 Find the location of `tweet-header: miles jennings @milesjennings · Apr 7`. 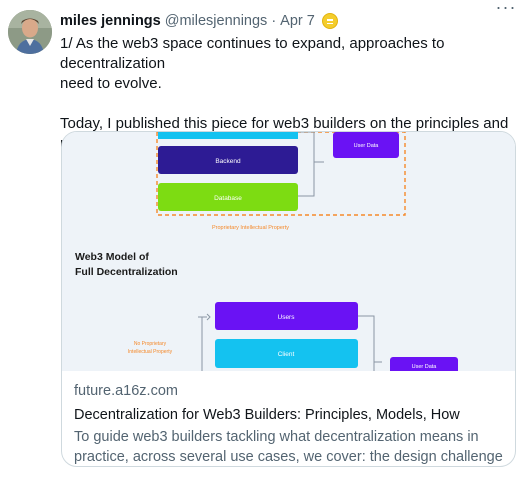

tweet-header: miles jennings @milesjennings · Apr 7 is located at coordinates (288, 21).